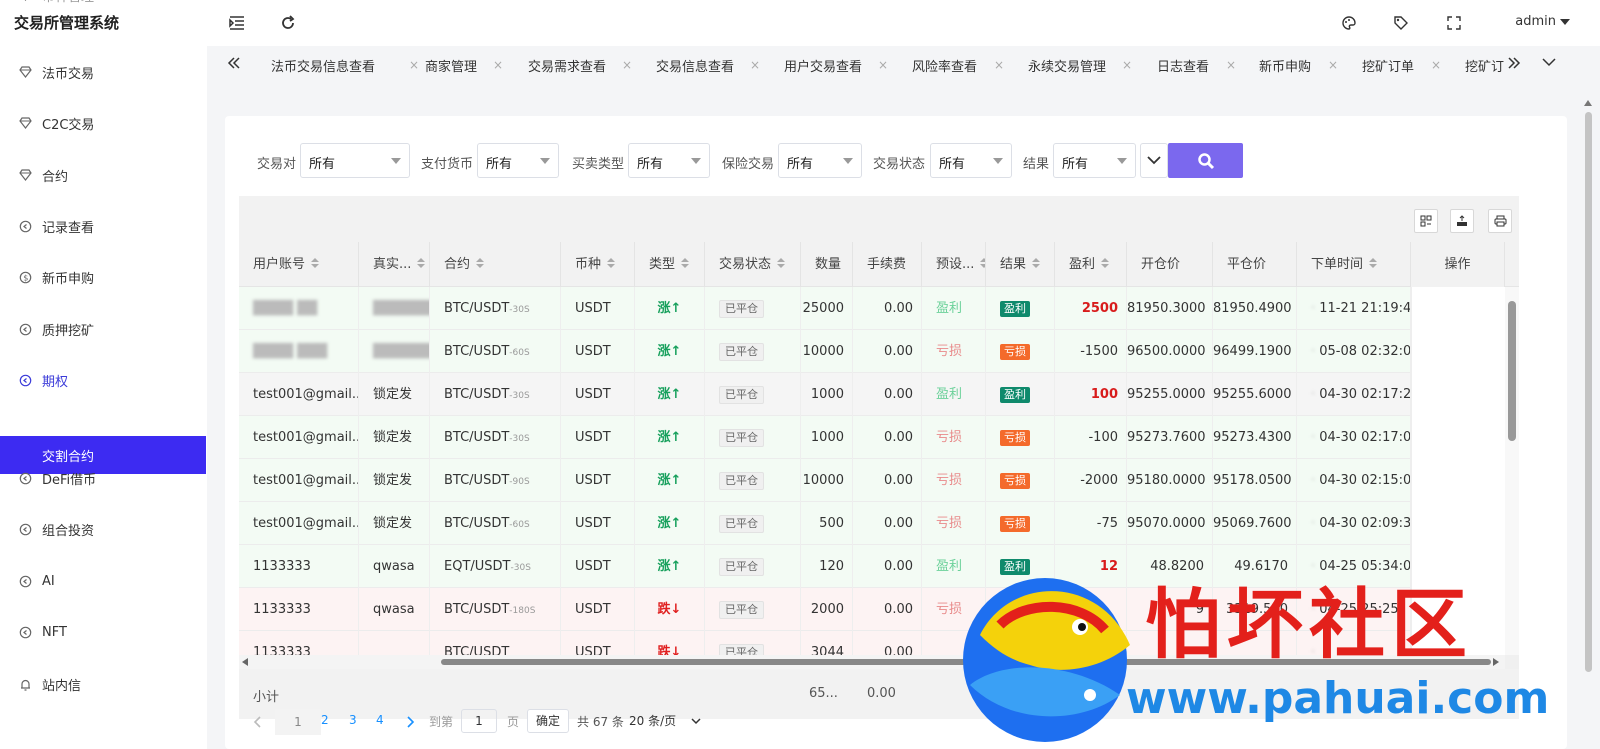 The width and height of the screenshot is (1600, 749). What do you see at coordinates (567, 65) in the screenshot?
I see `tab-2: 交易需求查看` at bounding box center [567, 65].